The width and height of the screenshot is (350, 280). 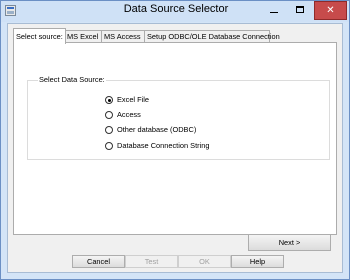 I want to click on radio-label: Excel File, so click(x=133, y=100).